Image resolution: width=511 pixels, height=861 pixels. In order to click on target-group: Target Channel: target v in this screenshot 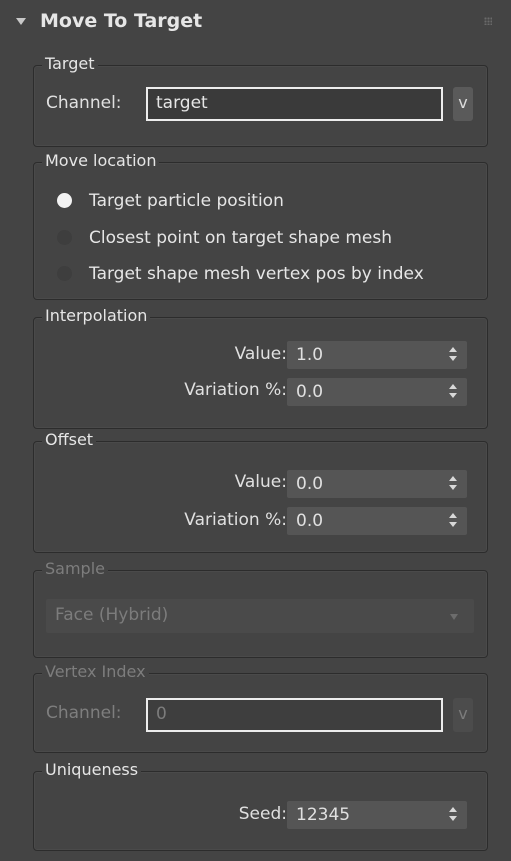, I will do `click(260, 100)`.